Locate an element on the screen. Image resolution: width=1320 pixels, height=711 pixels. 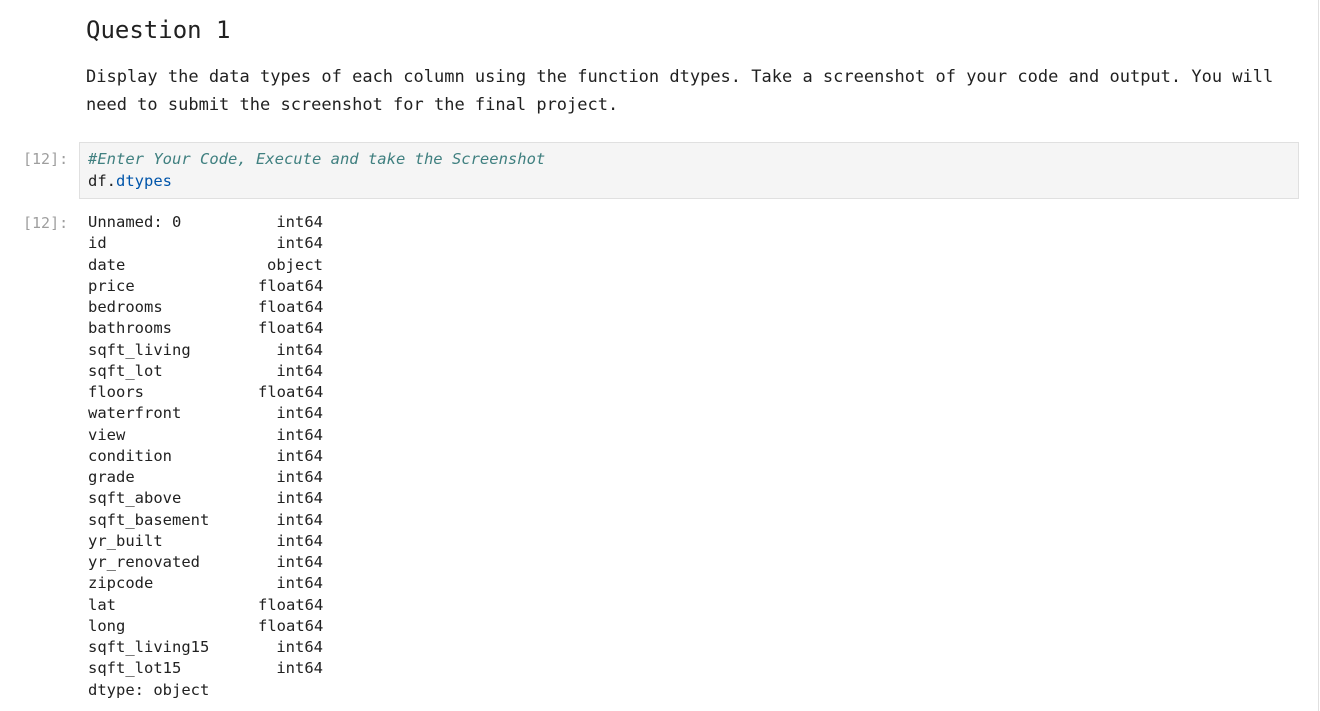
code-attribute: dtypes is located at coordinates (144, 181).